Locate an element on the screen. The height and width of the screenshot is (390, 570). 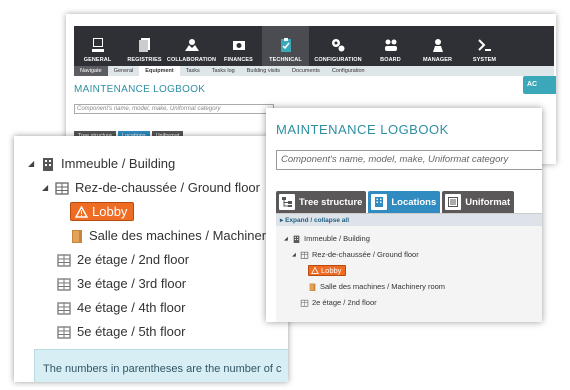
documents-icon is located at coordinates (144, 45).